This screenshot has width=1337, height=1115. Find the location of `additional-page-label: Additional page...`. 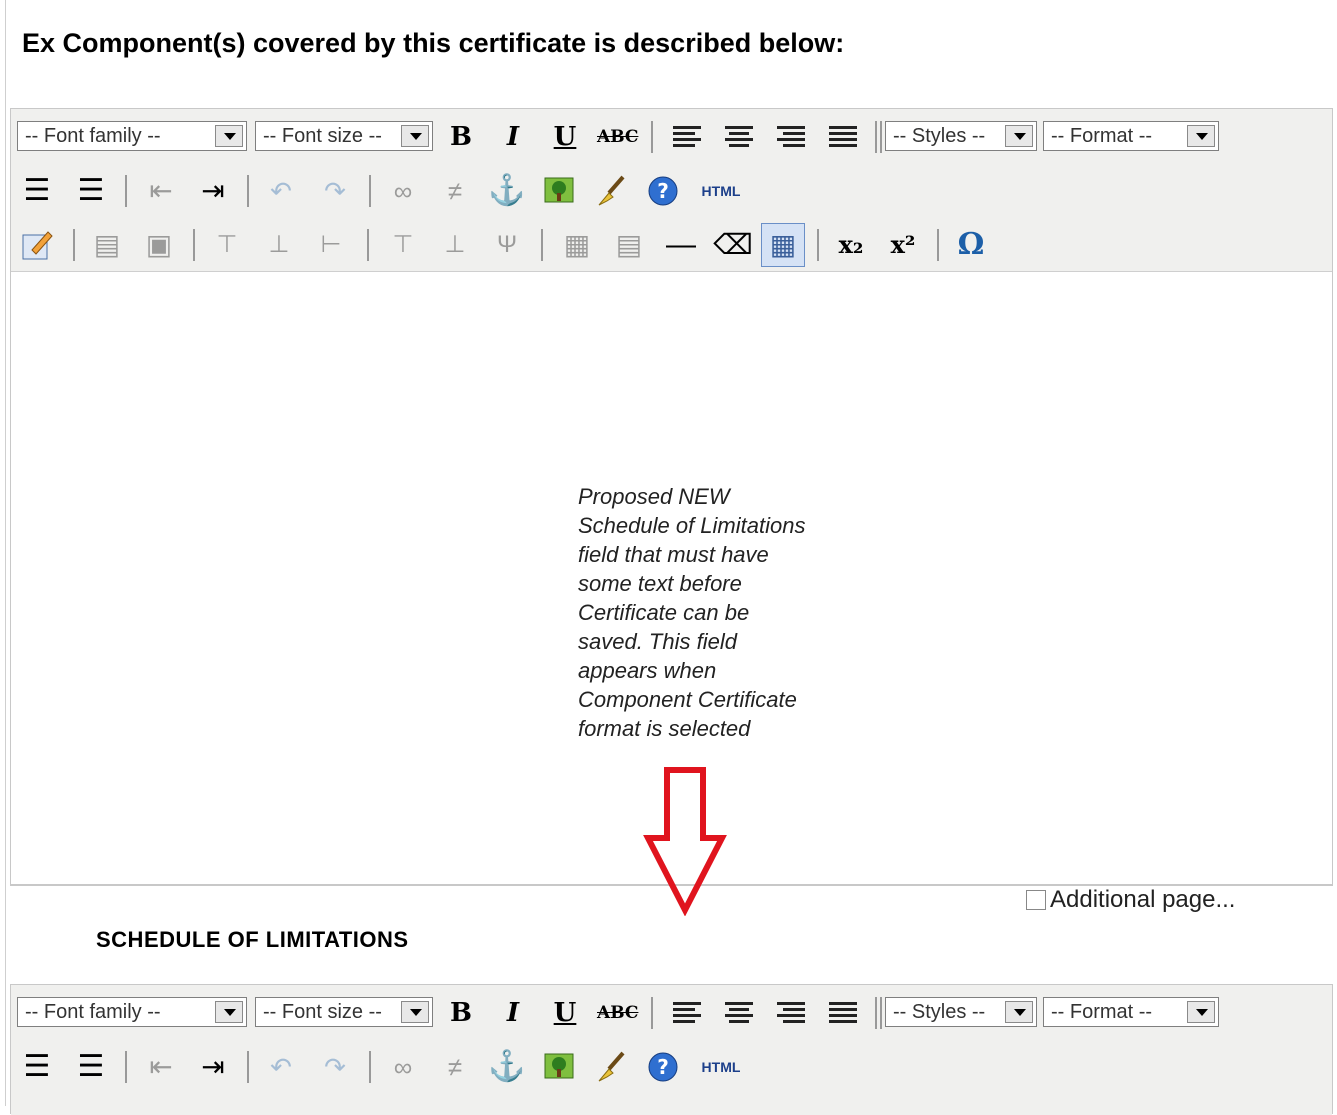

additional-page-label: Additional page... is located at coordinates (1143, 899).